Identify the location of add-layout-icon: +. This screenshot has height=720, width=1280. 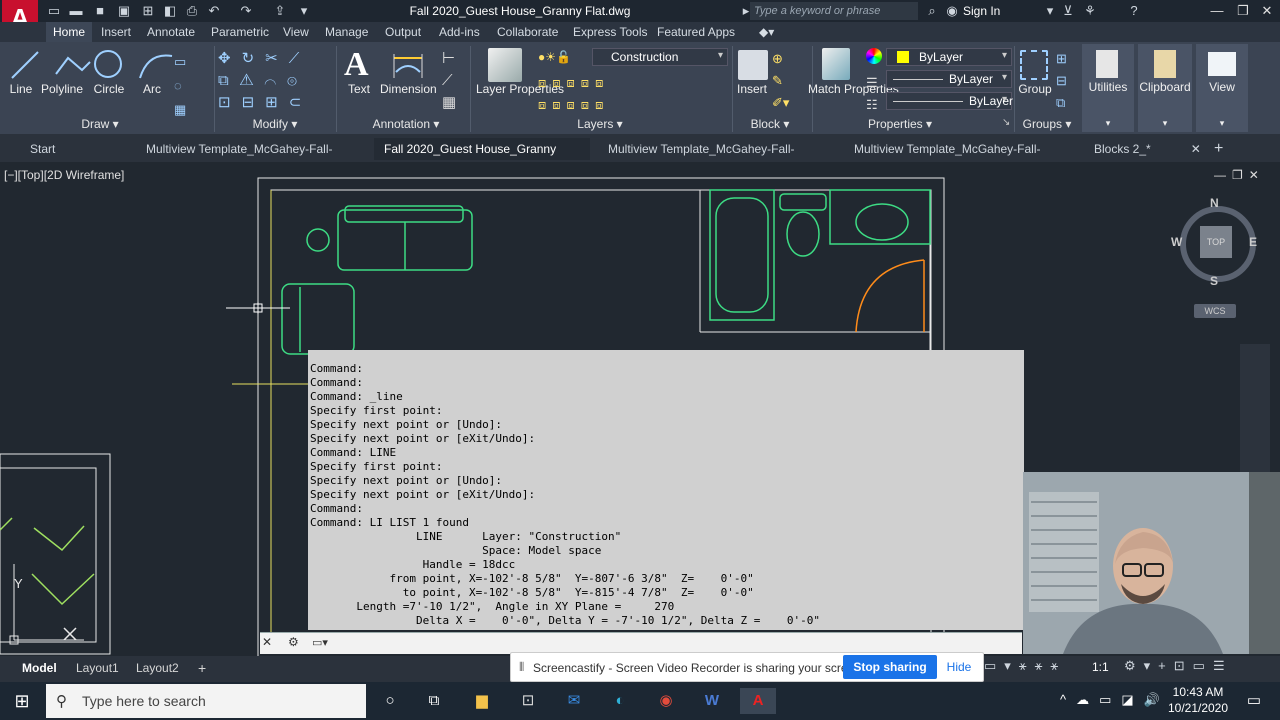
(202, 668).